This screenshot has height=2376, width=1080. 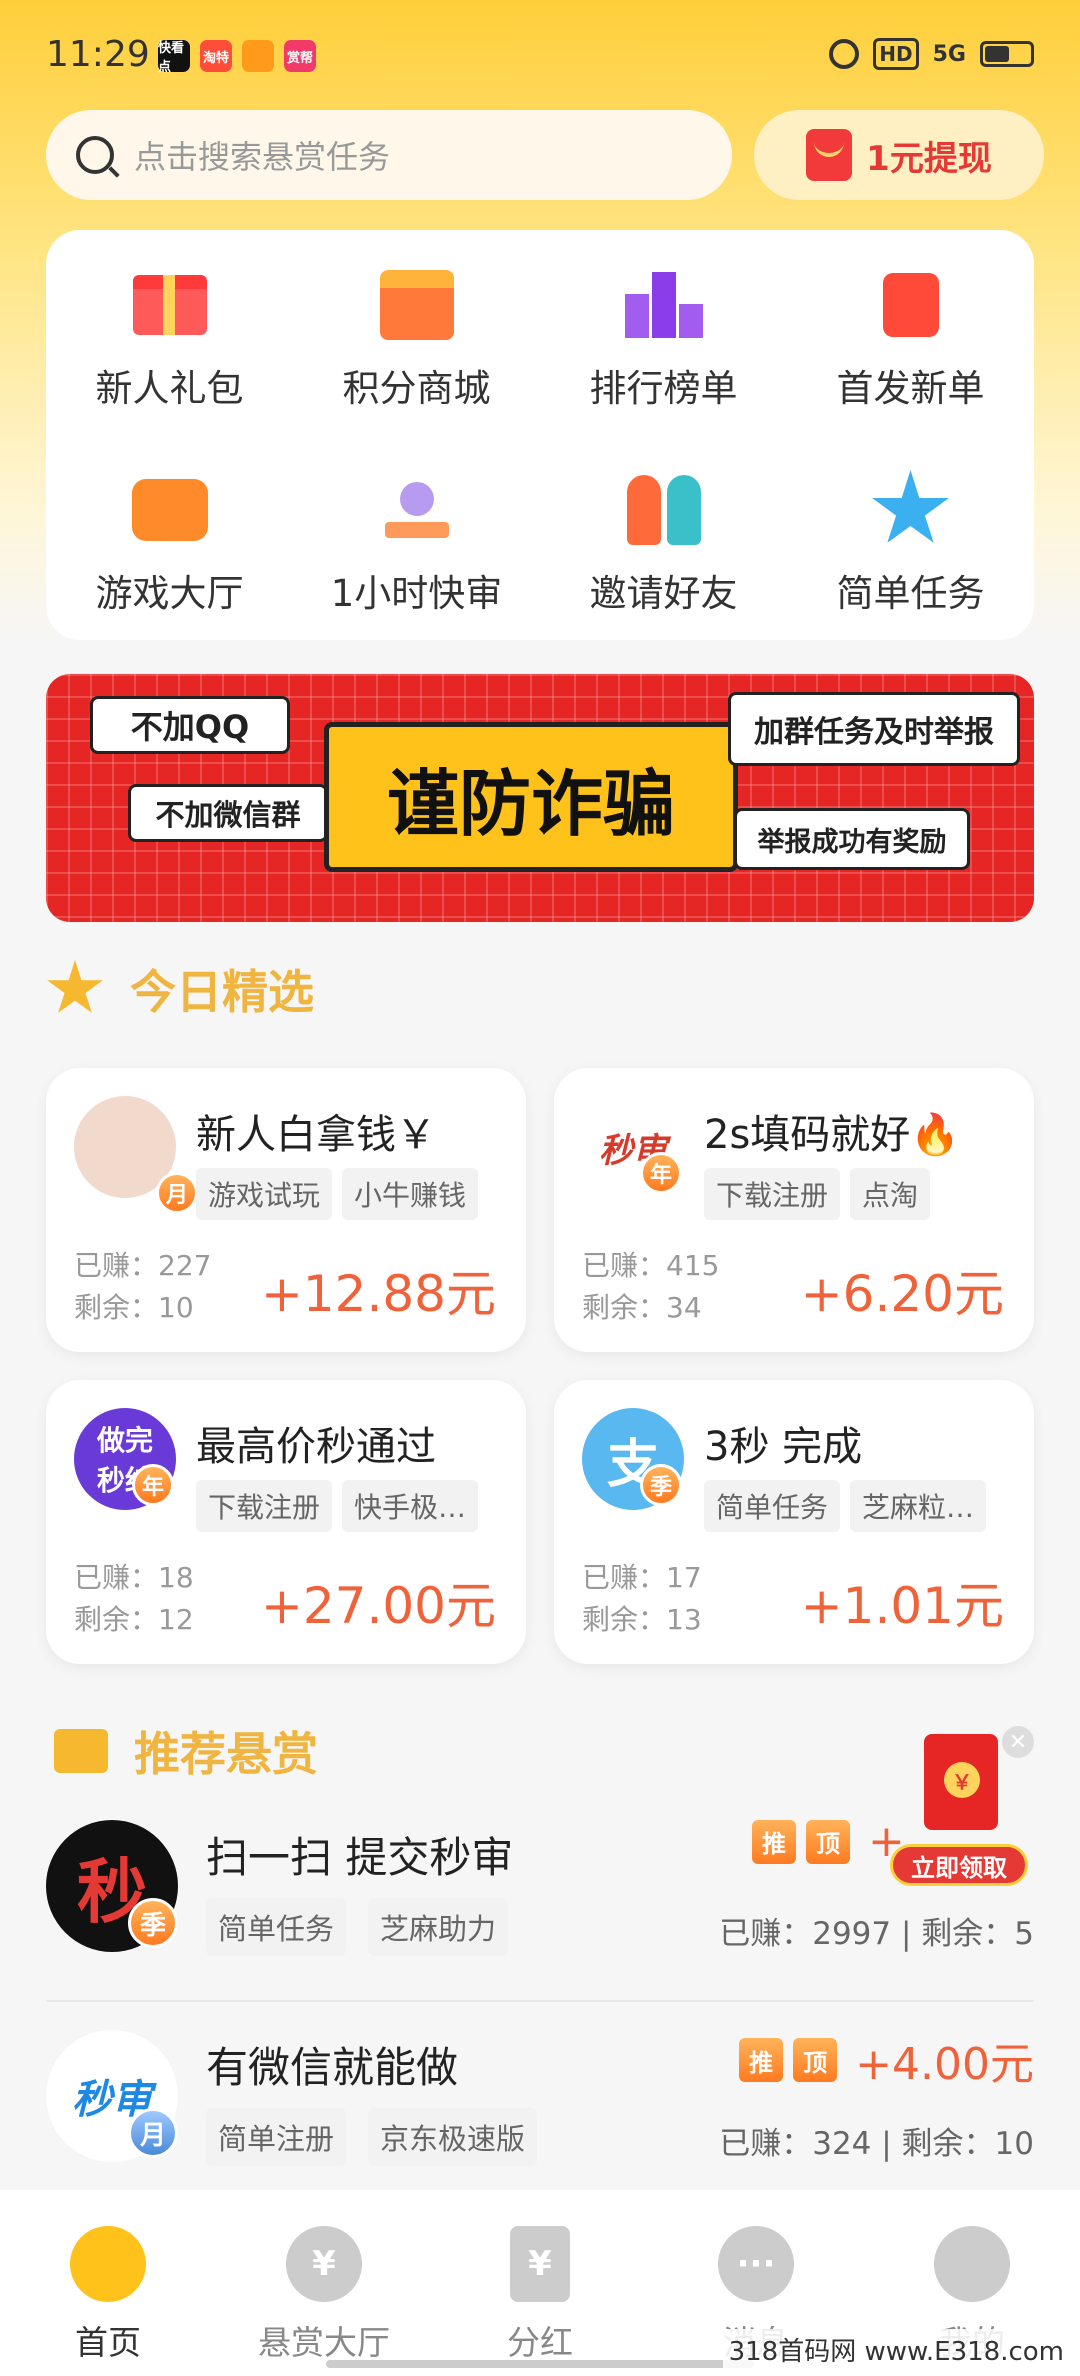 What do you see at coordinates (169, 593) in the screenshot?
I see `grid-label: 游戏大厅` at bounding box center [169, 593].